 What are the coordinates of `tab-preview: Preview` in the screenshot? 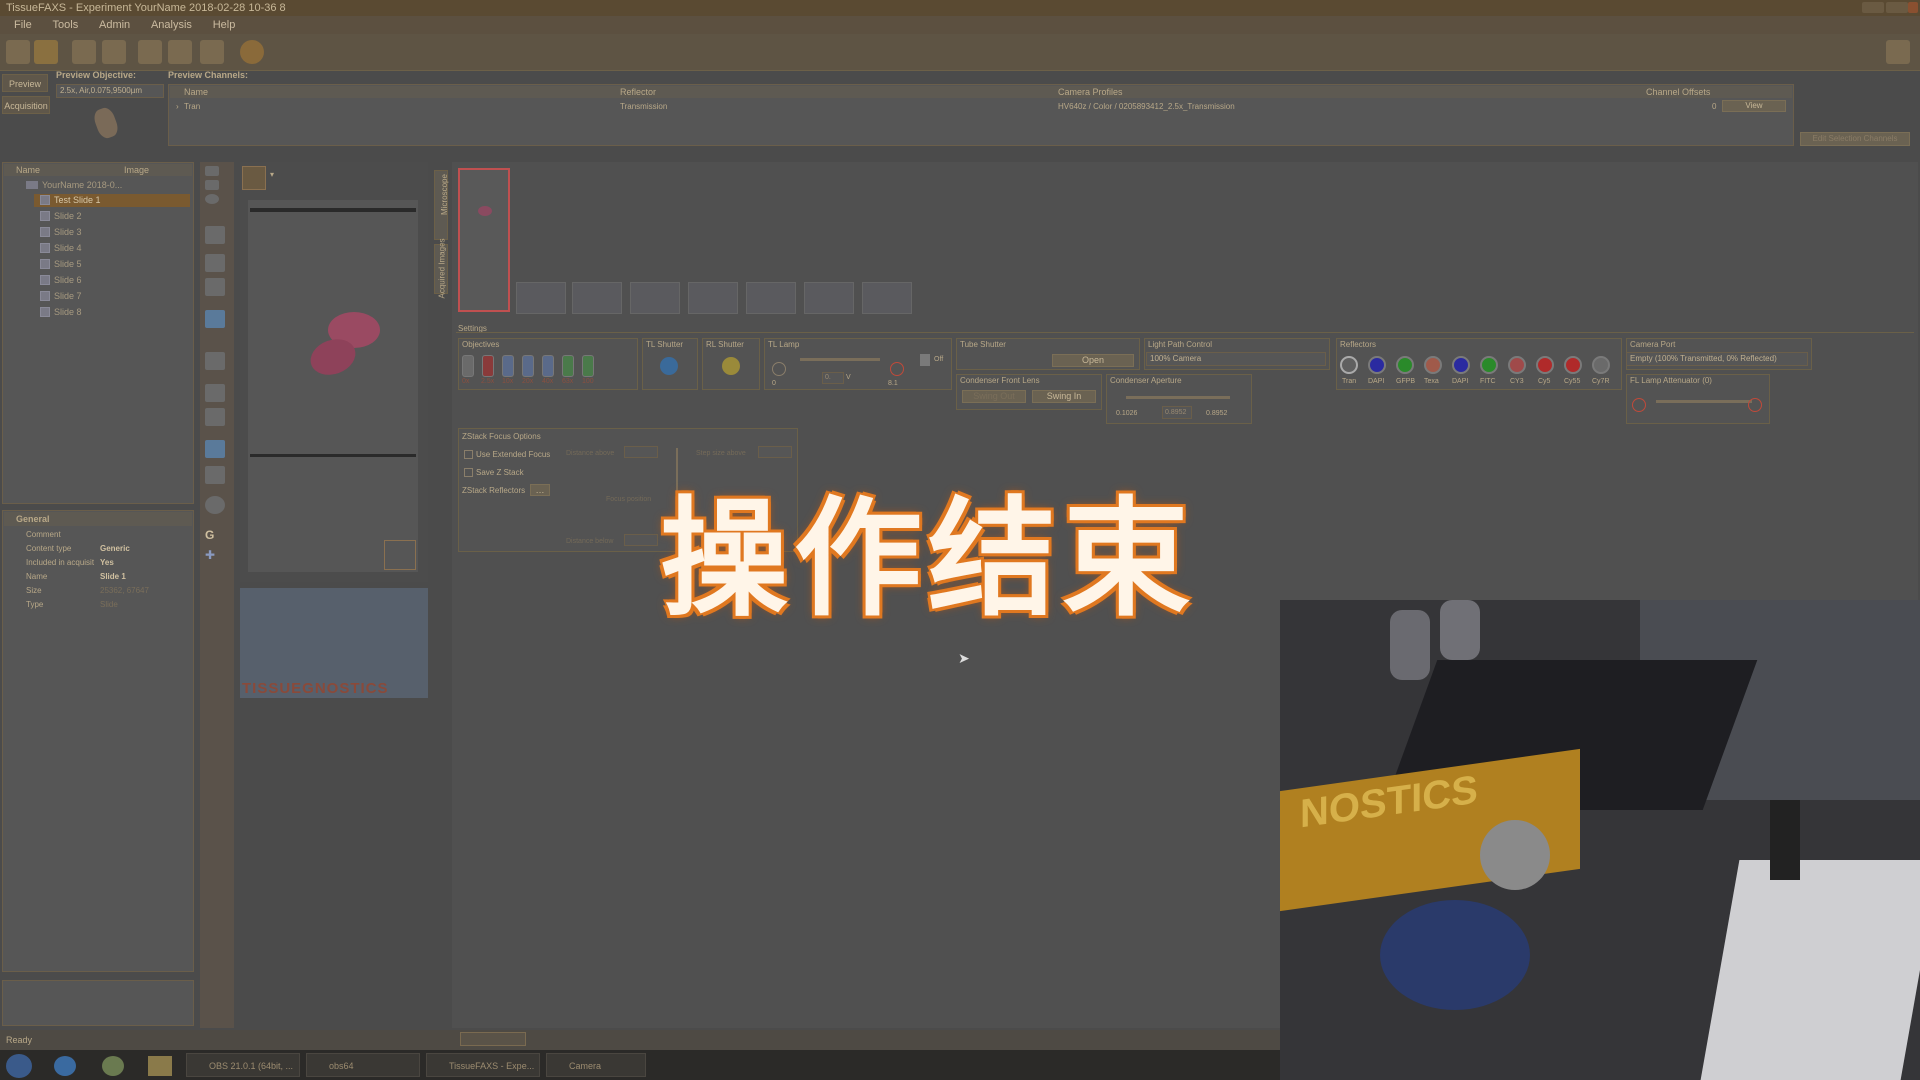 It's located at (25, 83).